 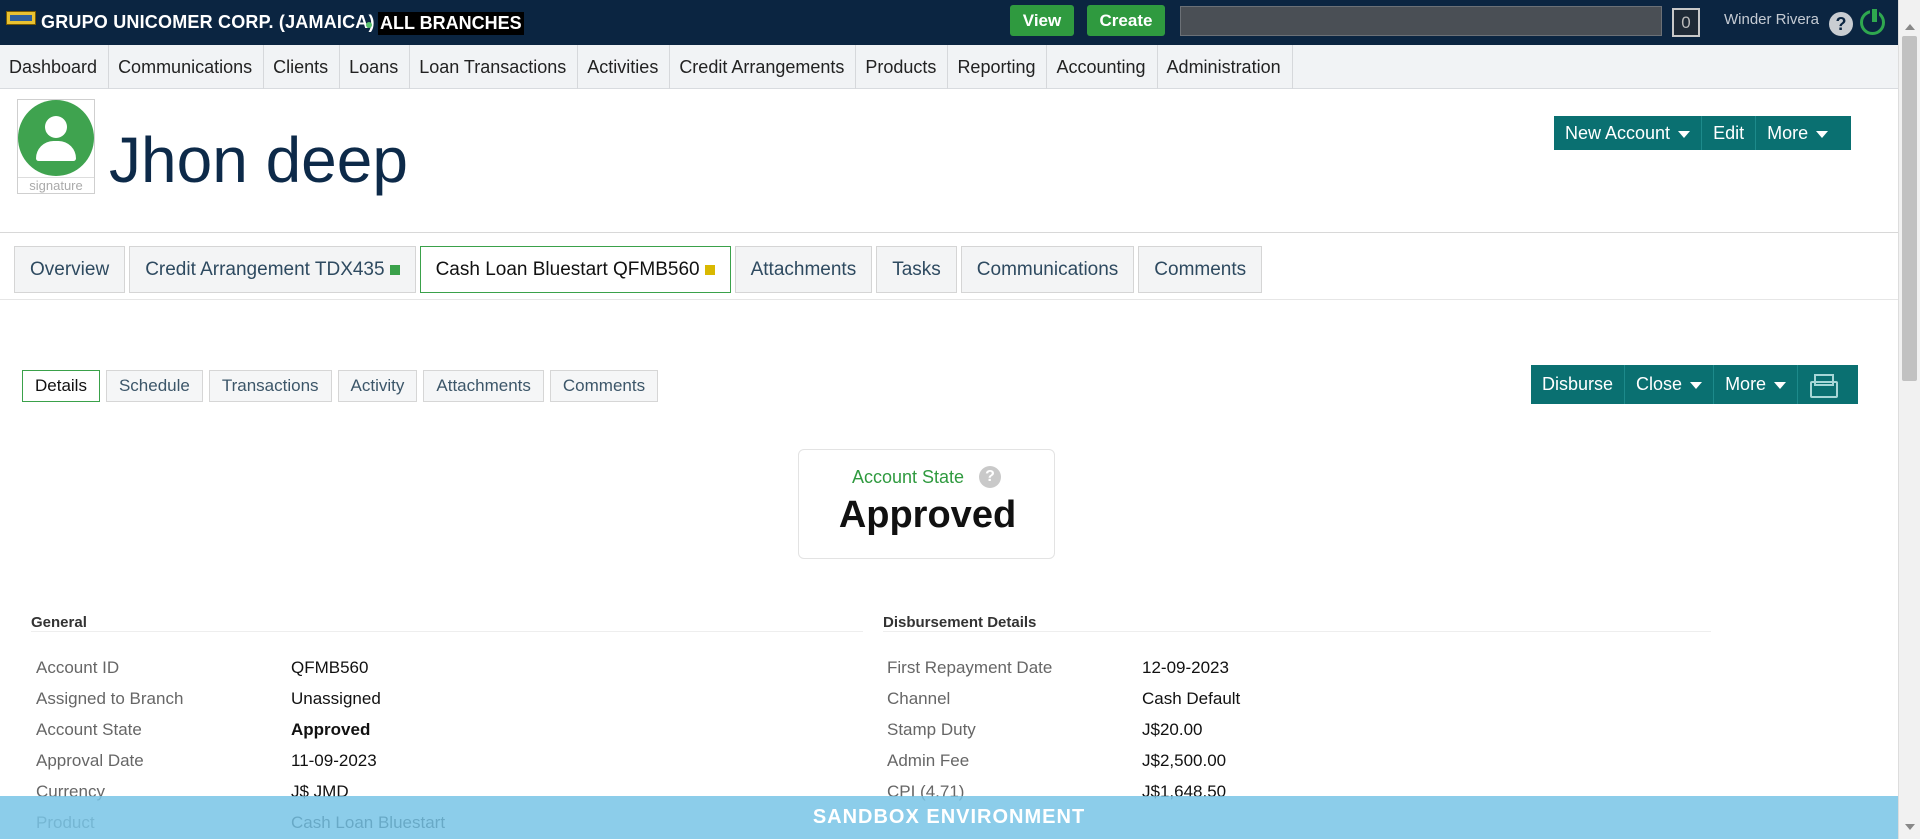 I want to click on scrollbar-thumb, so click(x=1909, y=208).